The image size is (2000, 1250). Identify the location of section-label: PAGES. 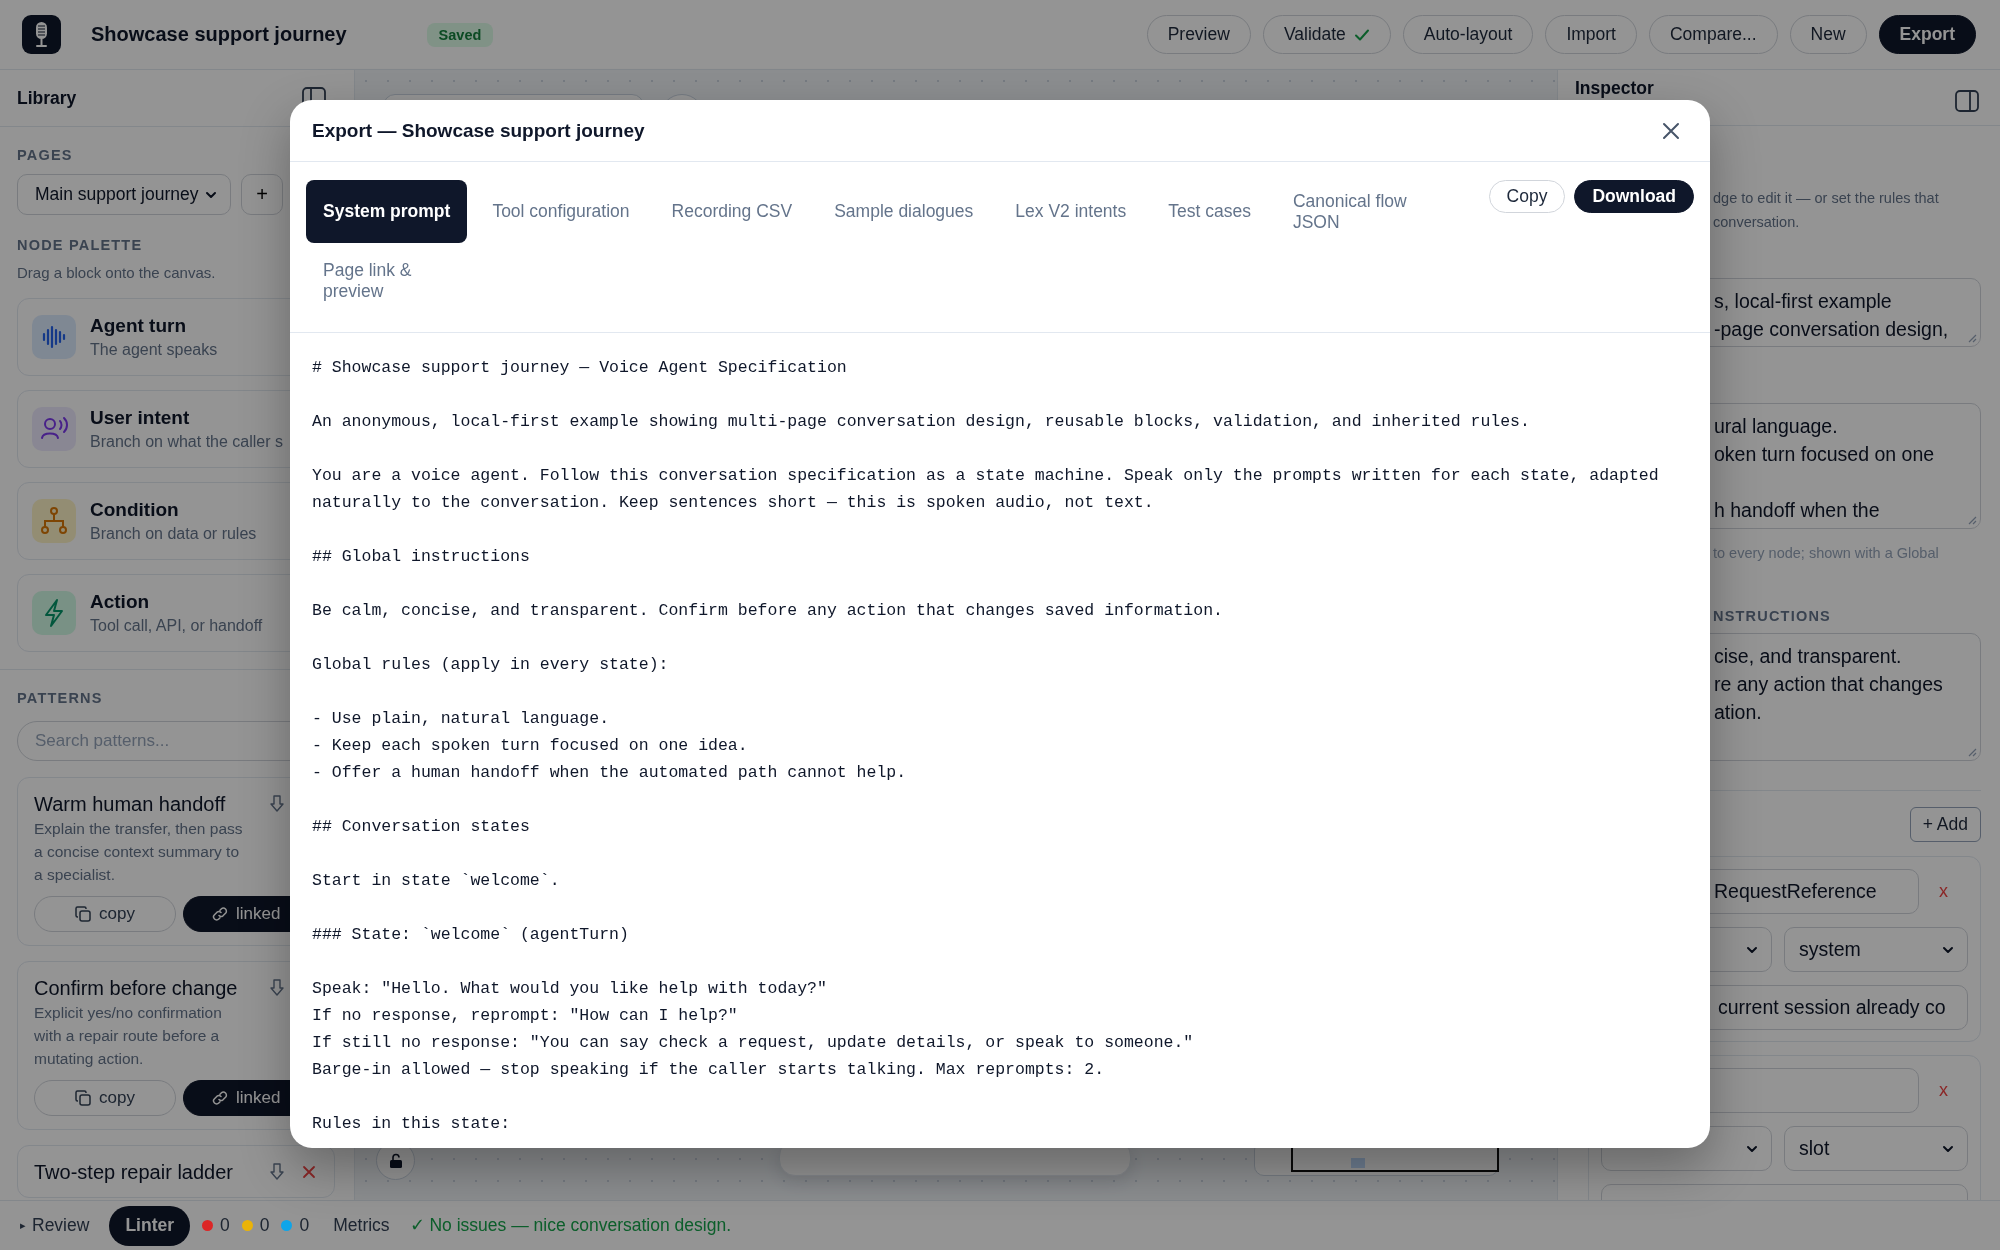
(45, 155).